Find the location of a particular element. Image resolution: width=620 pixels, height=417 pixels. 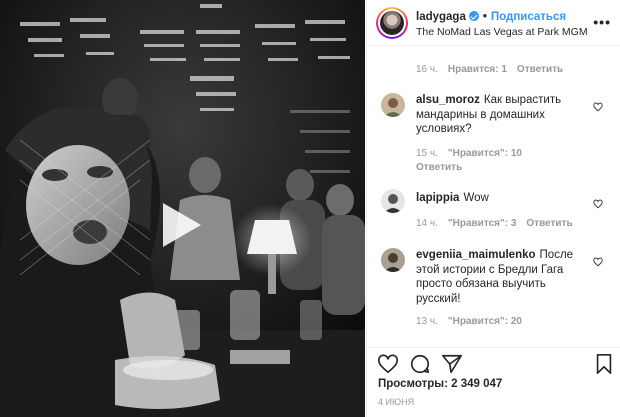

comment-time: 16 ч. is located at coordinates (427, 69).